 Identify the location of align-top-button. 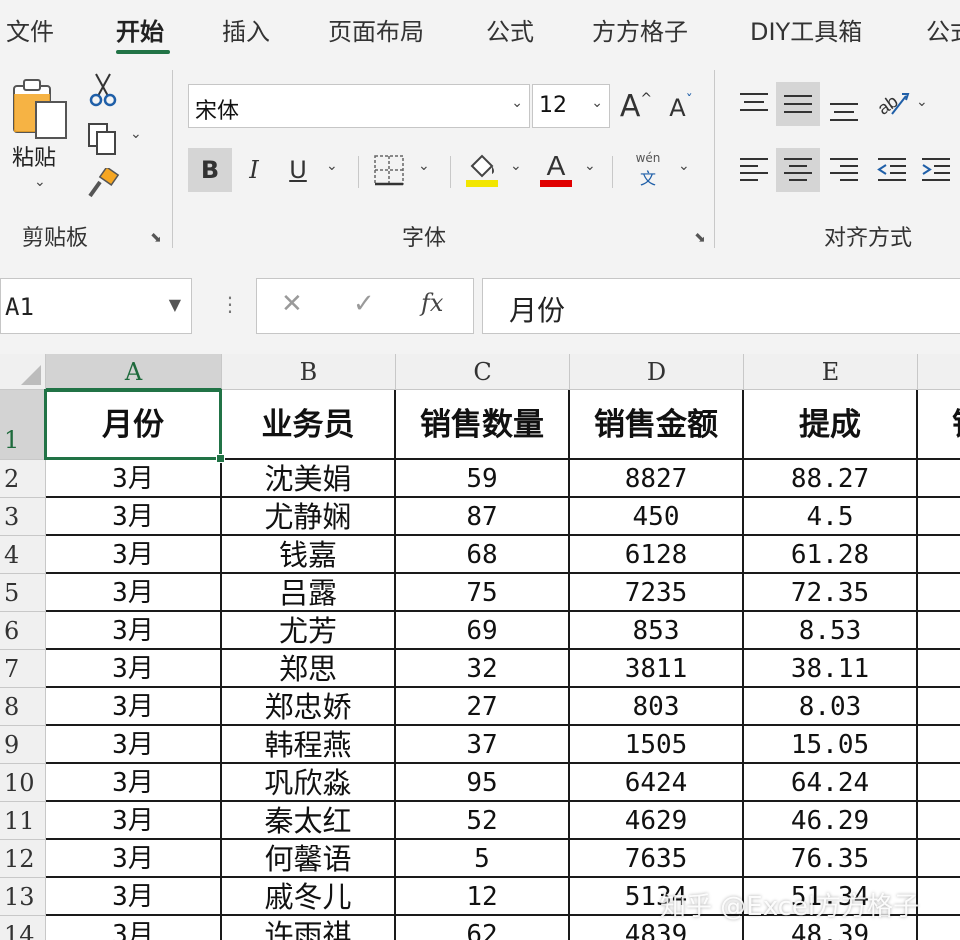
(754, 104).